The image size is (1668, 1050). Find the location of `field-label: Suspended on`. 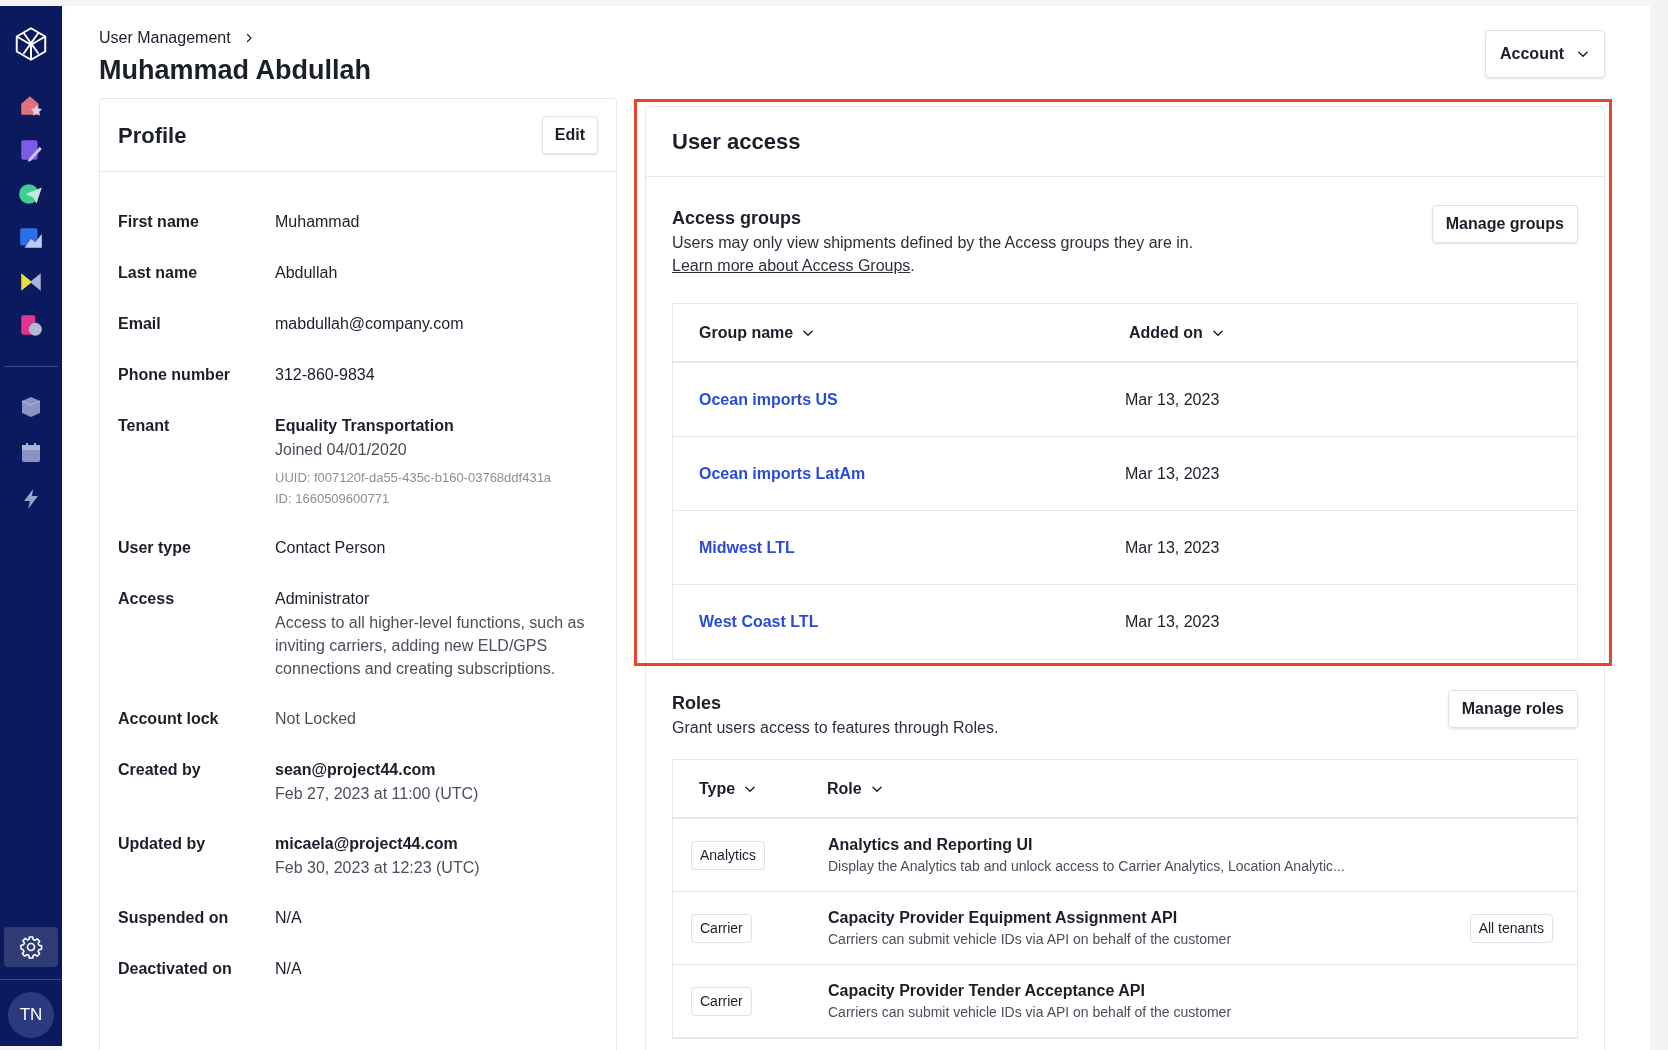

field-label: Suspended on is located at coordinates (174, 918).